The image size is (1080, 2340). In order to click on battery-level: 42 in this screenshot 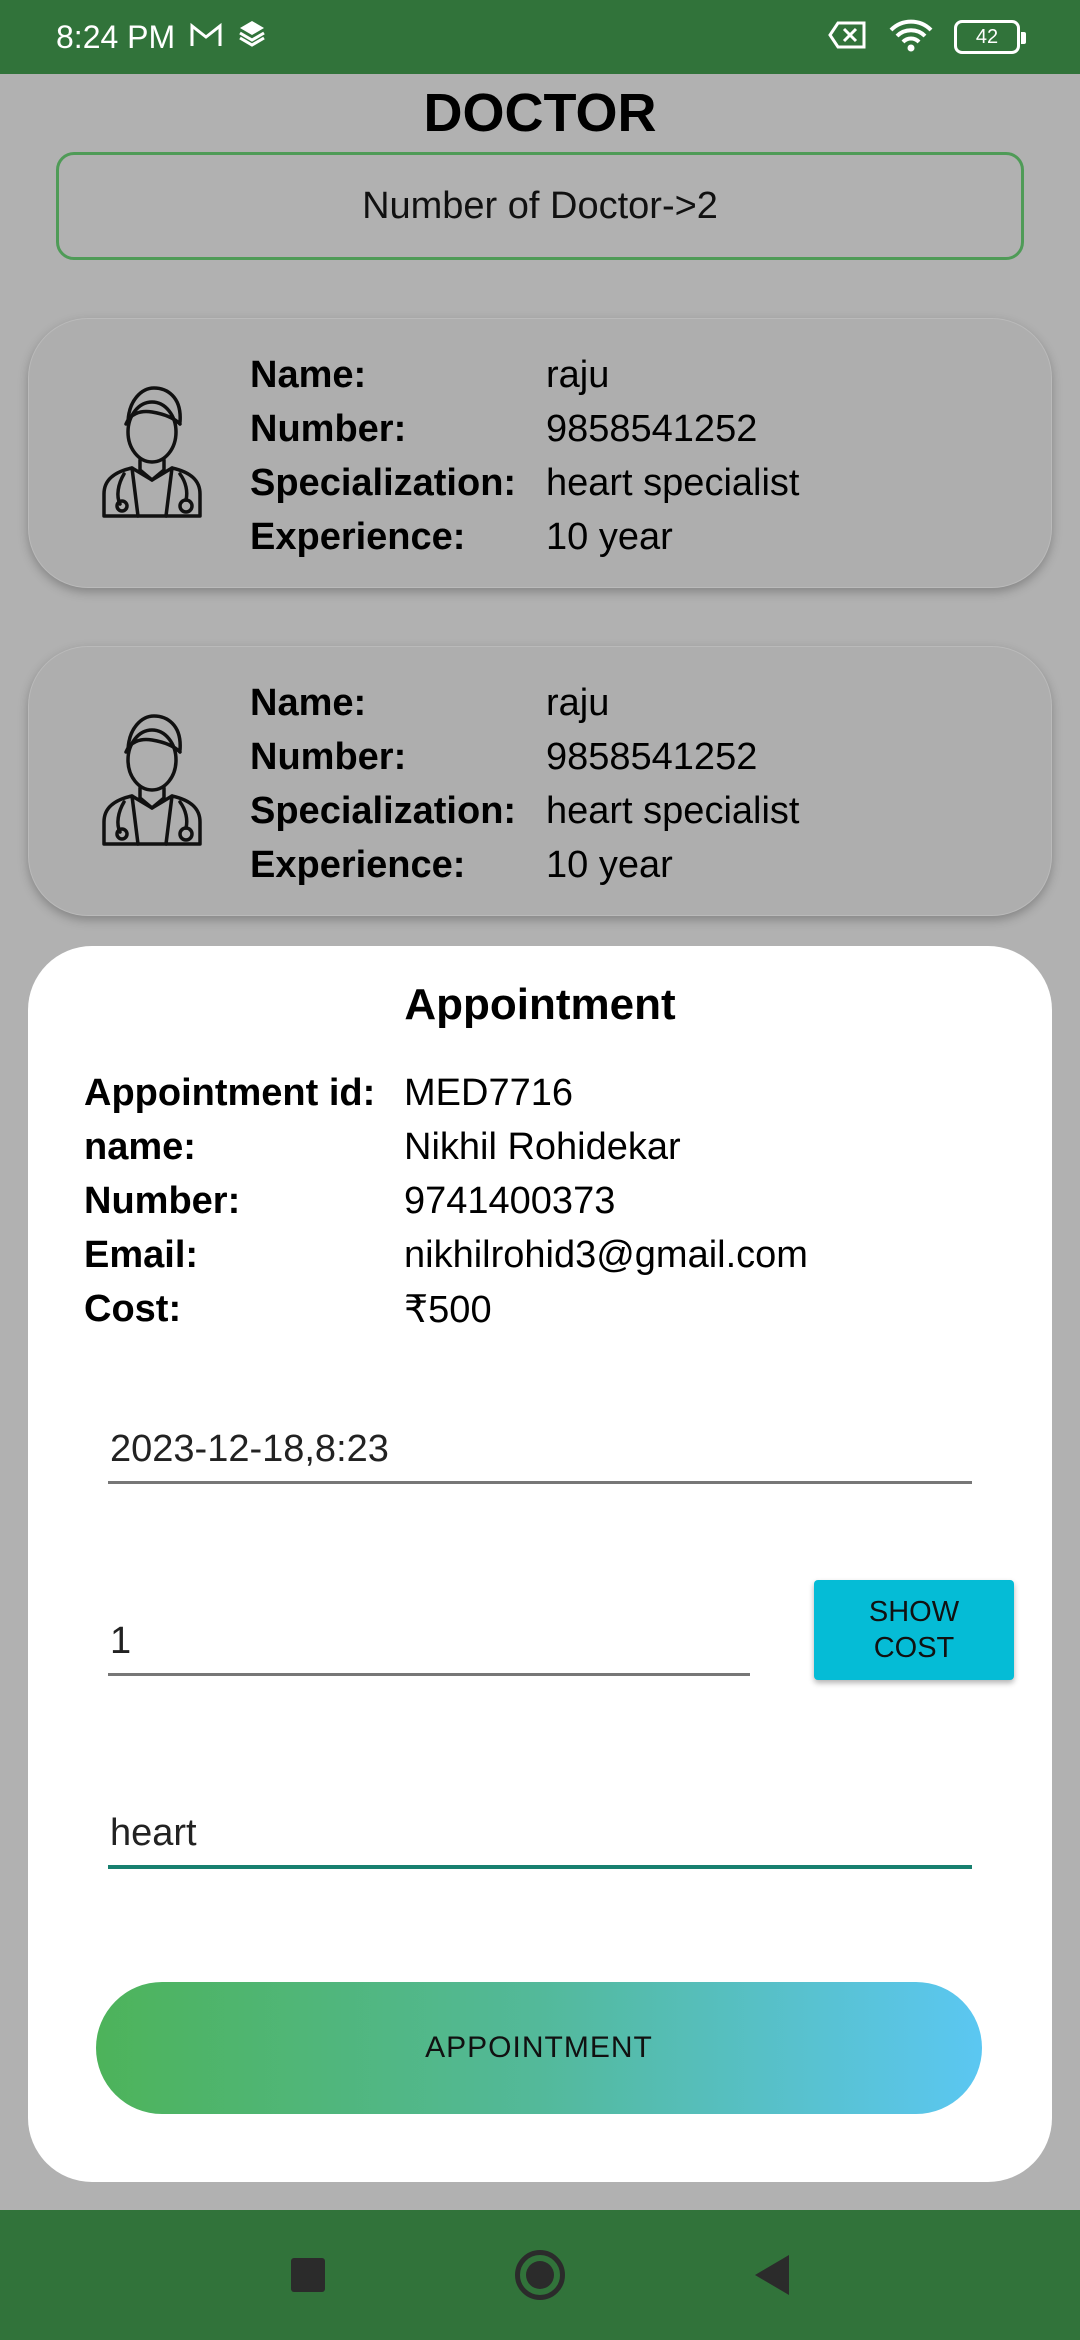, I will do `click(987, 36)`.